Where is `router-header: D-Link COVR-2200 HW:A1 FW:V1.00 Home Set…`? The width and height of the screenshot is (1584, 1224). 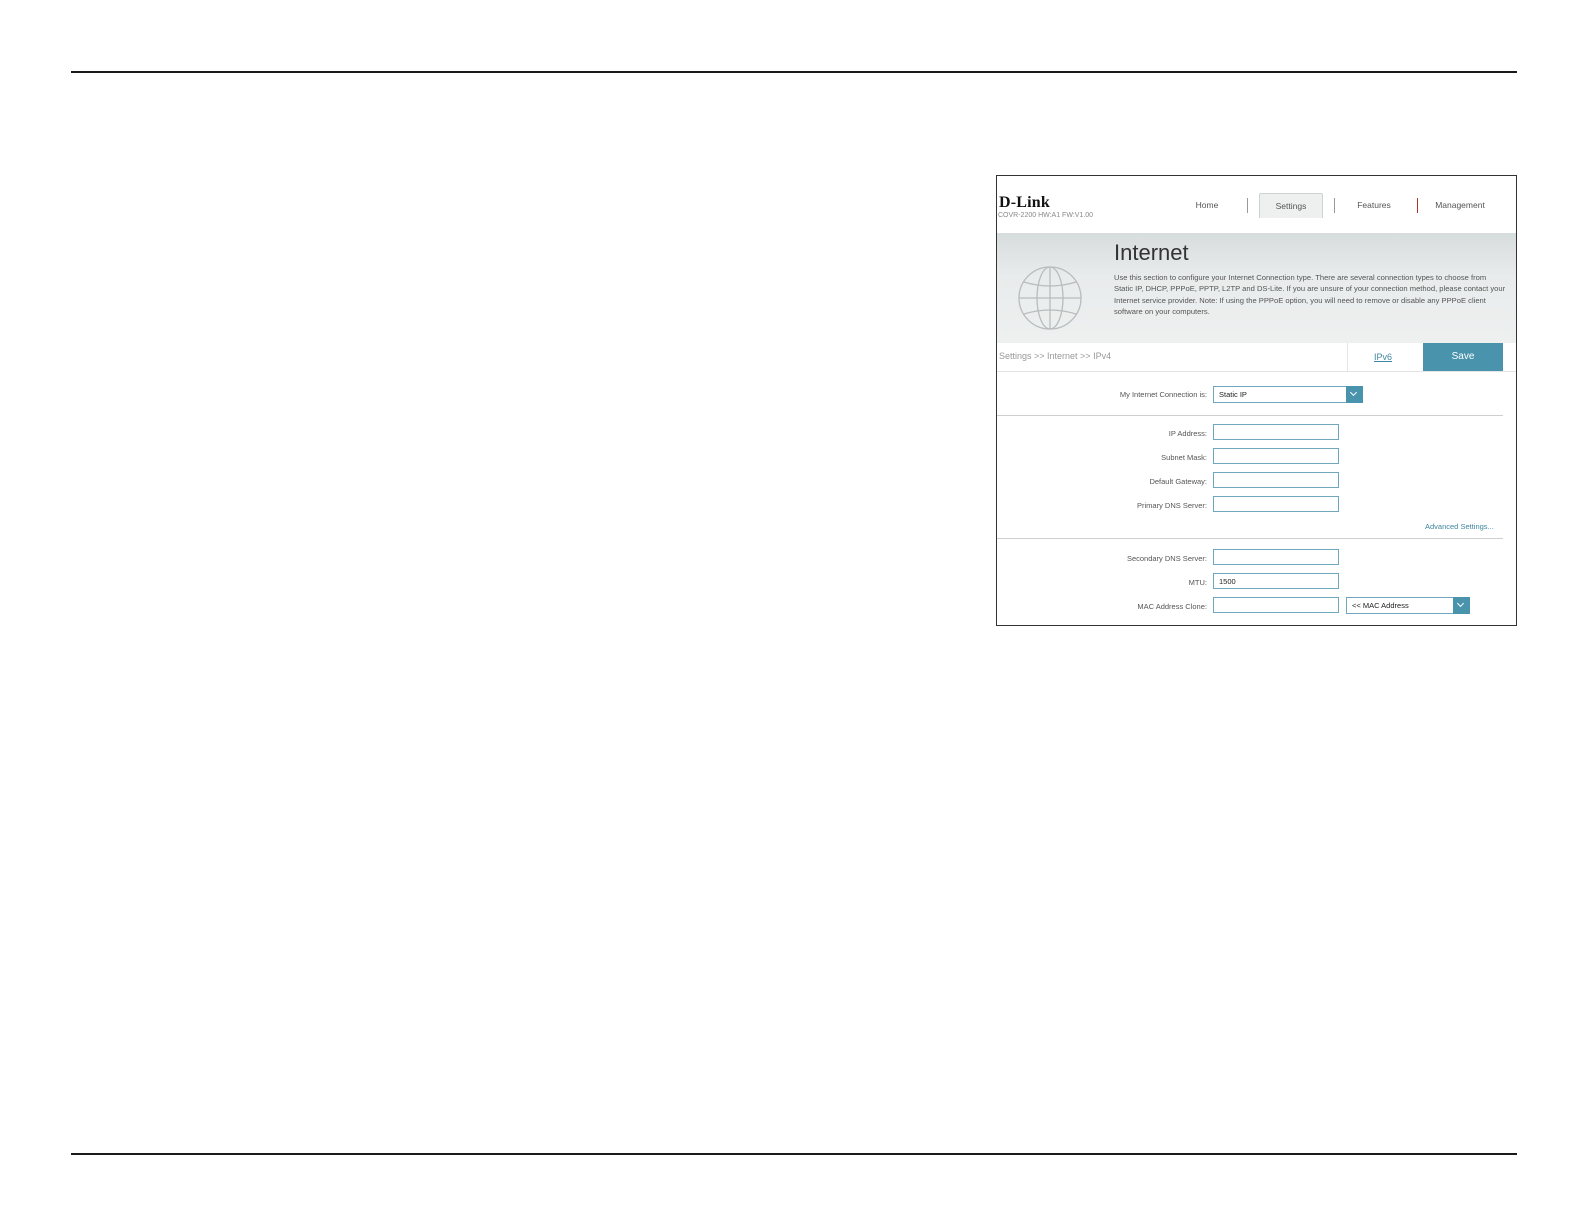 router-header: D-Link COVR-2200 HW:A1 FW:V1.00 Home Set… is located at coordinates (1256, 205).